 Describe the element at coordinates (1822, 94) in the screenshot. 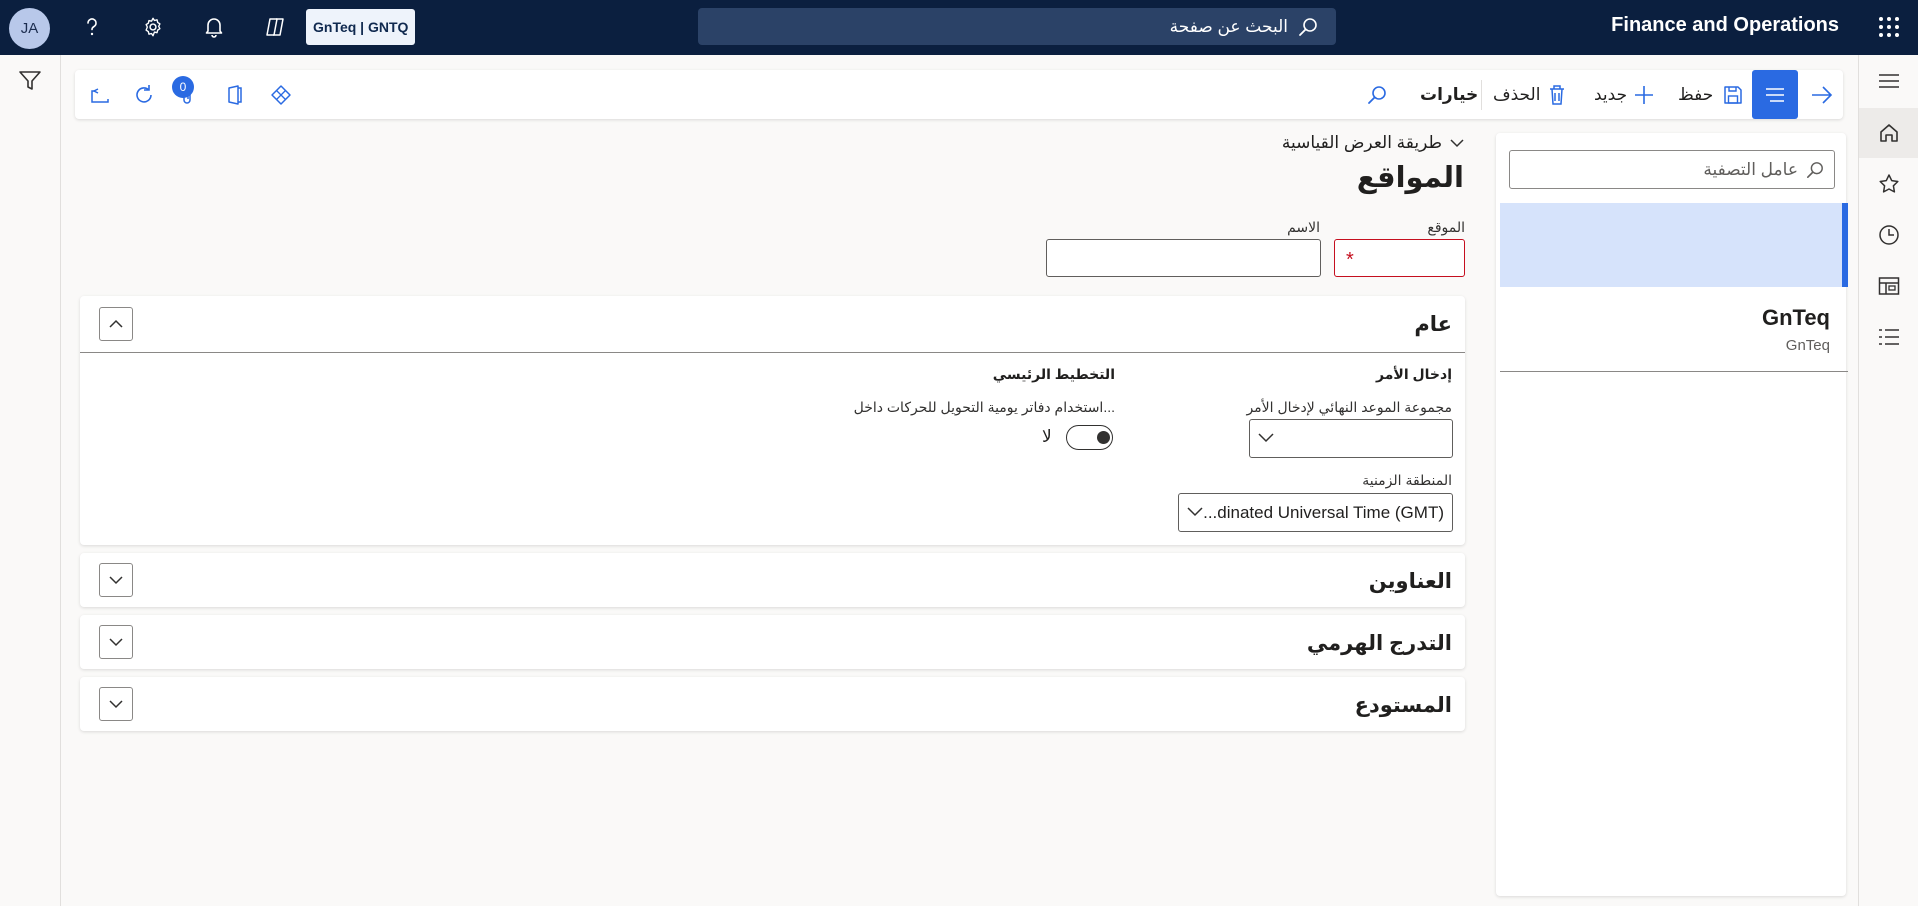

I see `back-arrow-icon` at that location.